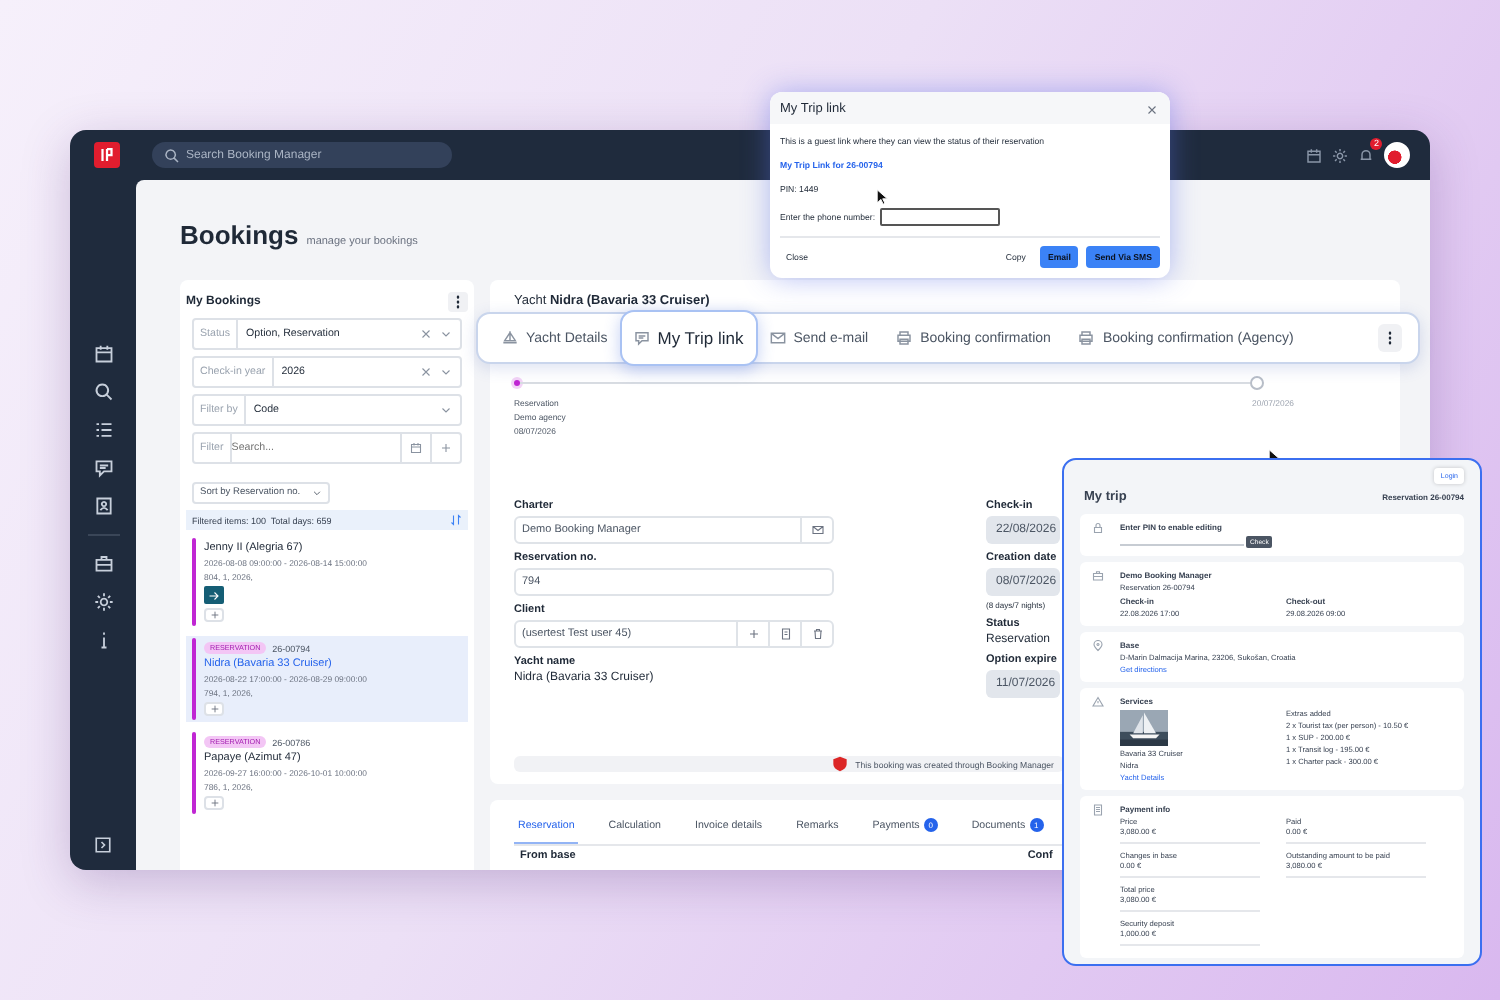 The image size is (1500, 1000). I want to click on boat-icon, so click(510, 338).